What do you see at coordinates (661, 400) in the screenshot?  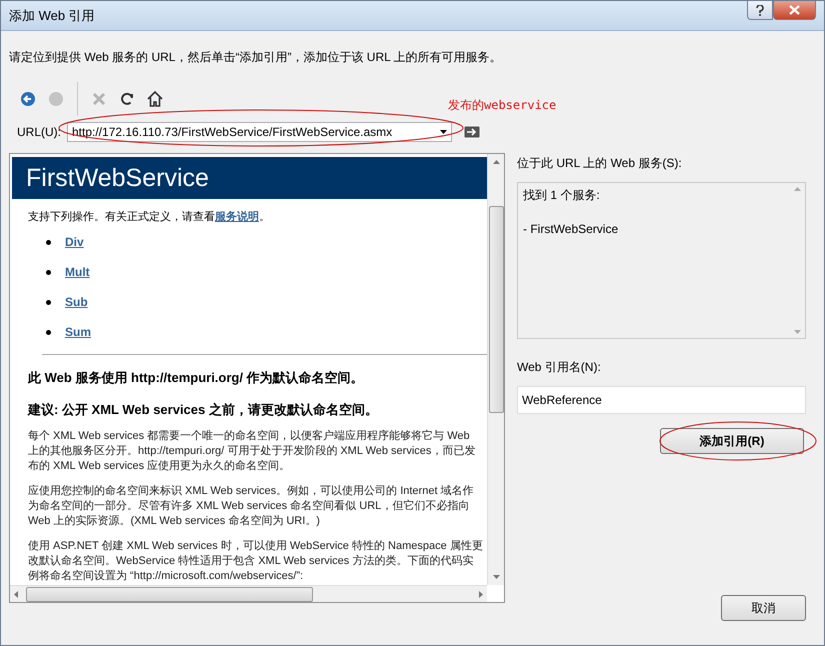 I see `reference-name-field: WebReference` at bounding box center [661, 400].